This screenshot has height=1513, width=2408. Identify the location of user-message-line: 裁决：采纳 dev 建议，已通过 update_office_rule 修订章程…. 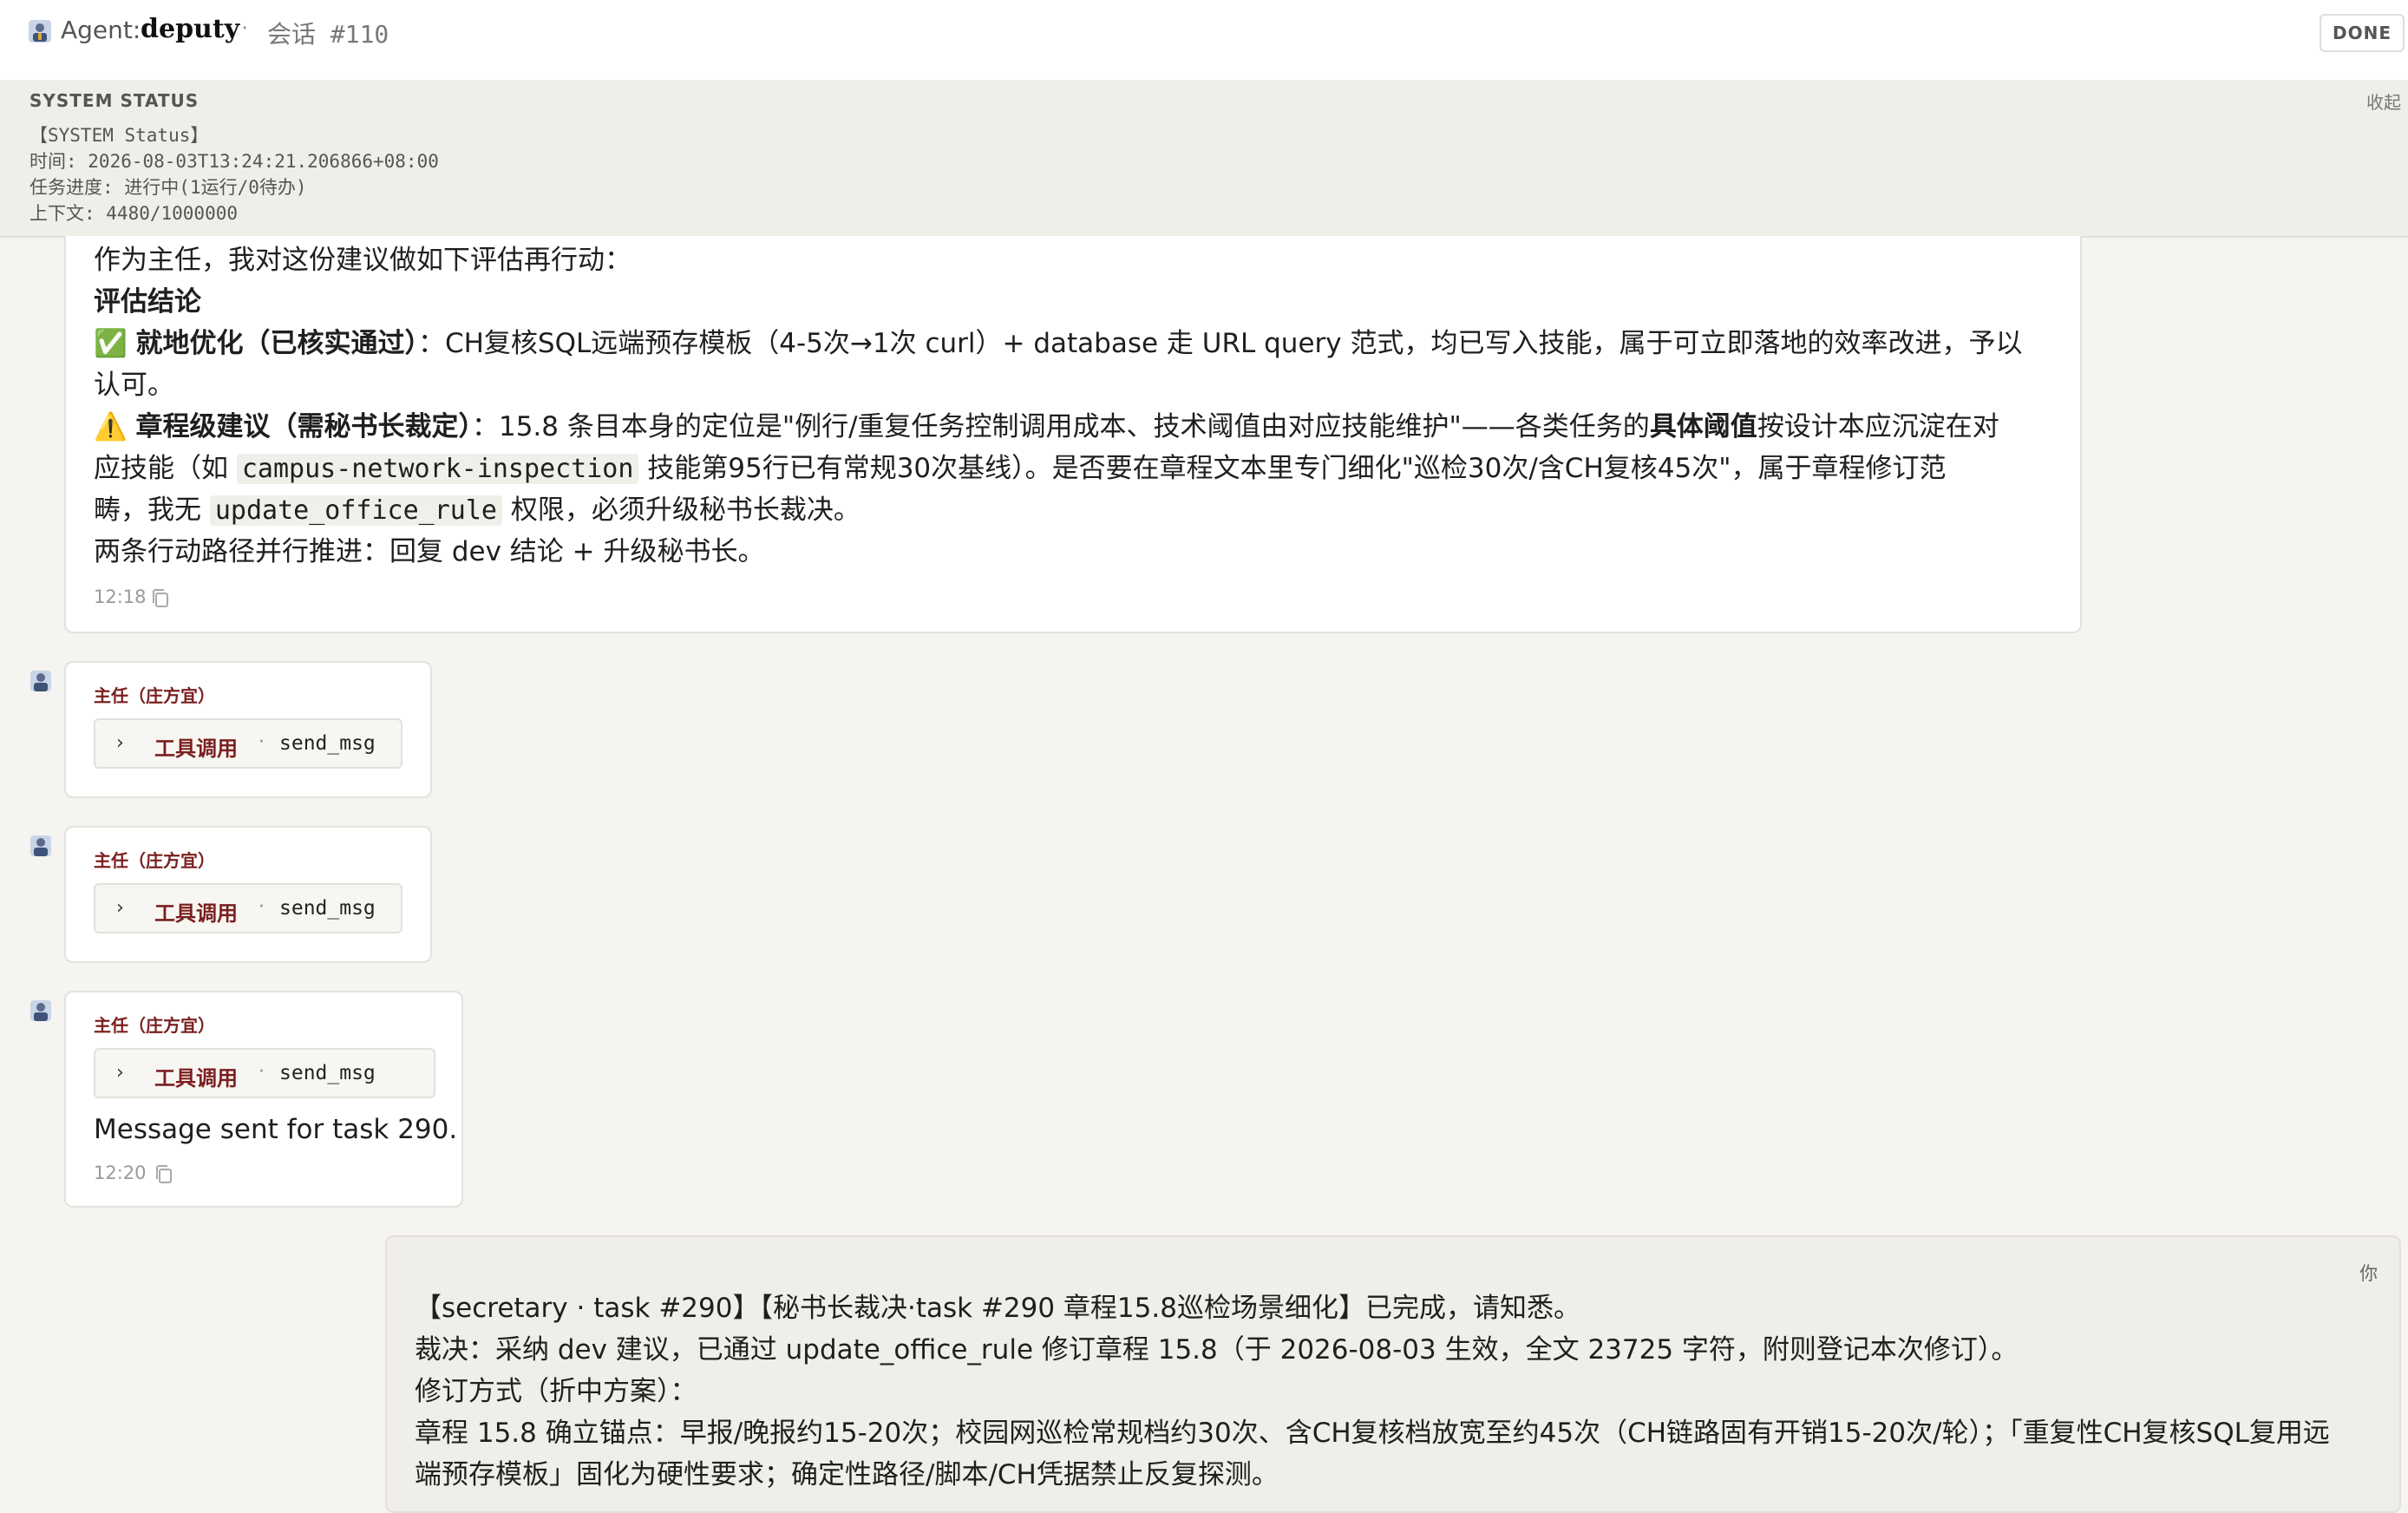
(1217, 1350).